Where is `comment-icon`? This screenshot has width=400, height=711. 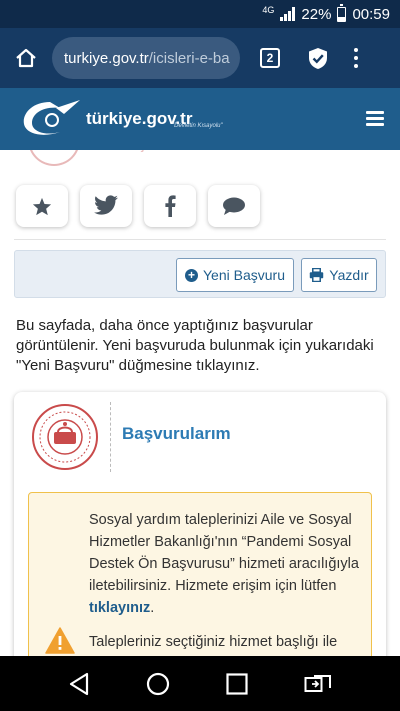 comment-icon is located at coordinates (234, 206).